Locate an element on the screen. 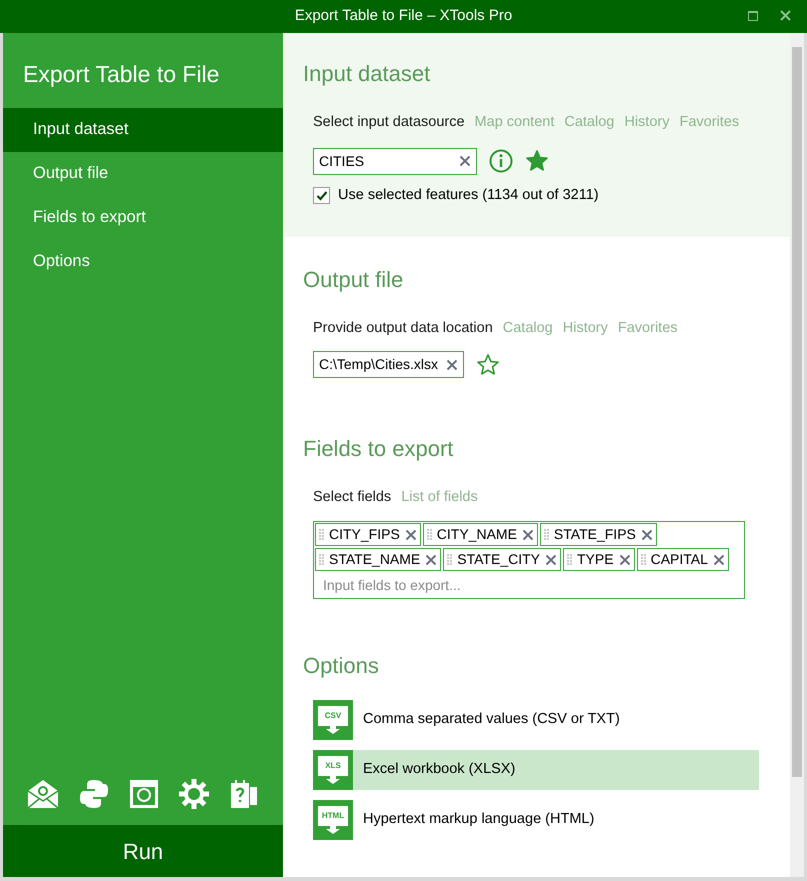 This screenshot has width=807, height=881. field-tag: STATE_FIPS is located at coordinates (598, 534).